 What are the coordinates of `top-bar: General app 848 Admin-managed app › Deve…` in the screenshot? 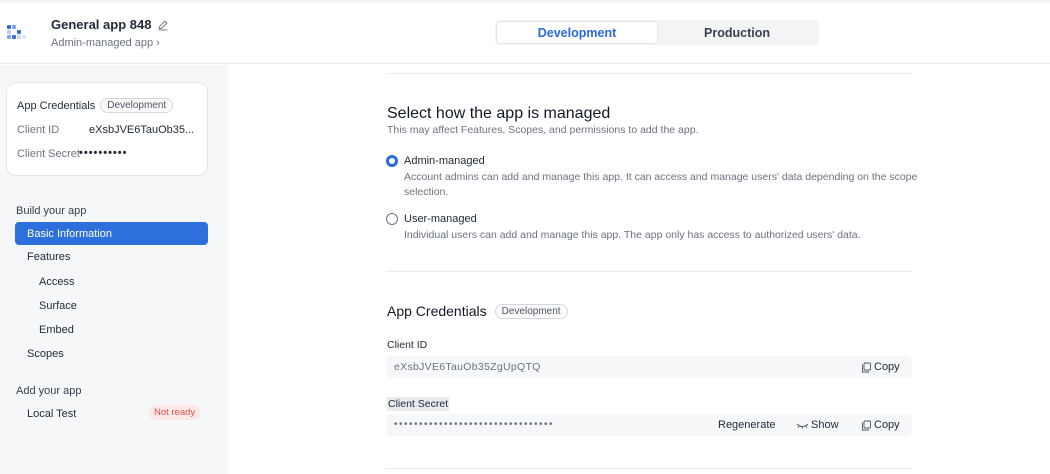 It's located at (525, 32).